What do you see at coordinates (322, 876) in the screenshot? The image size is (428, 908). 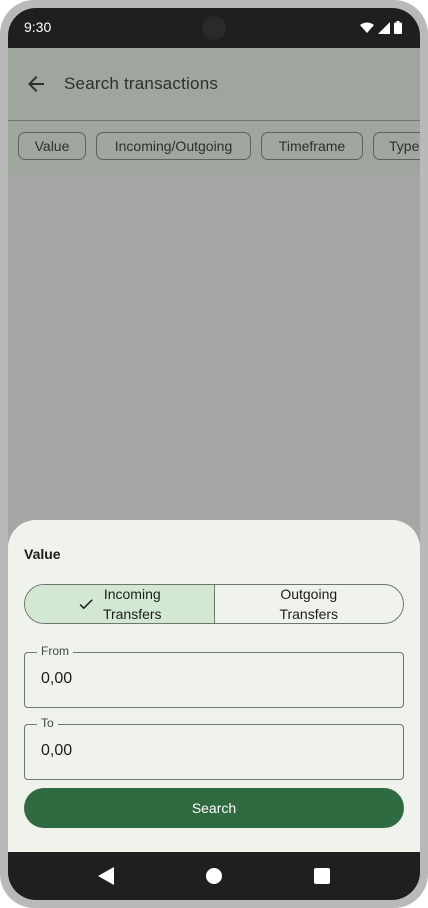 I see `recents-square-icon` at bounding box center [322, 876].